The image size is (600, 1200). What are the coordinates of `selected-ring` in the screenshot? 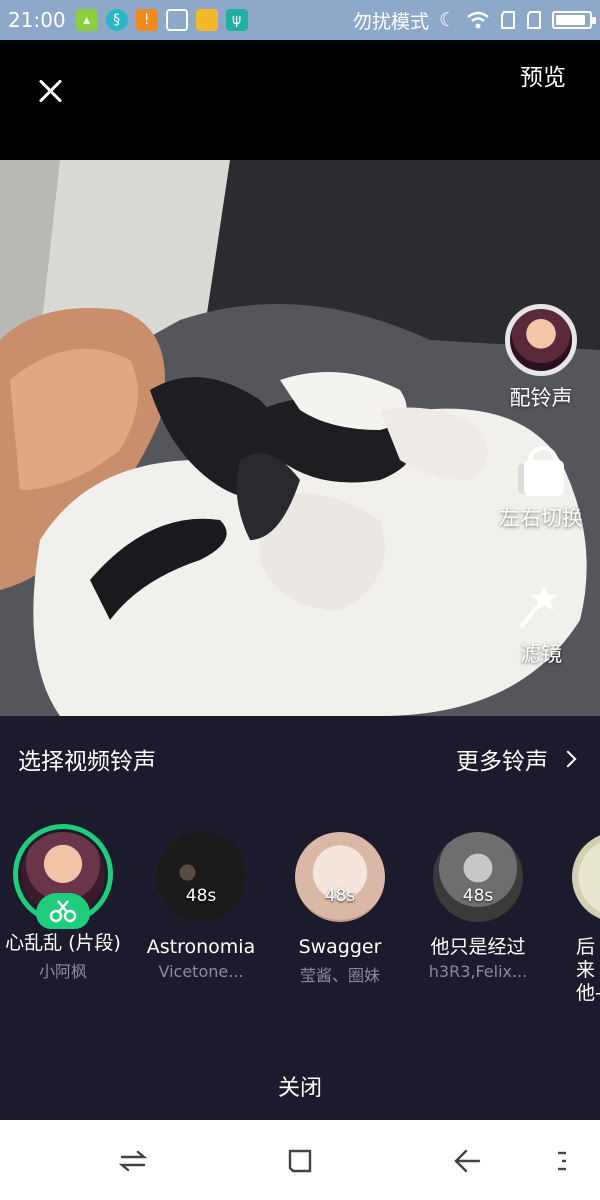 It's located at (63, 876).